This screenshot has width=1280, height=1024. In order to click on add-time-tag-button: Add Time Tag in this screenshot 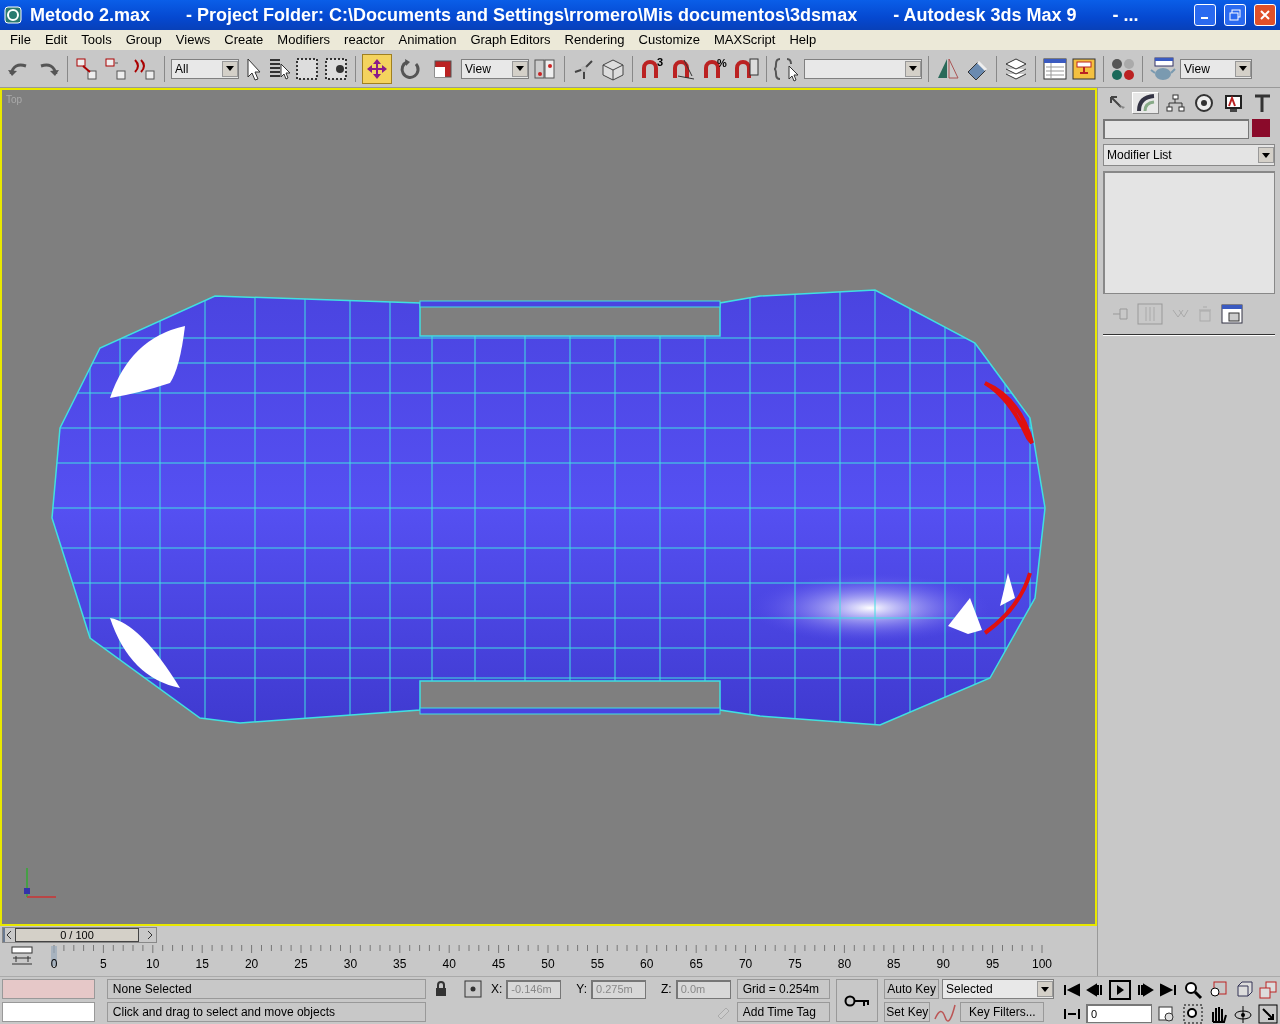, I will do `click(783, 1012)`.